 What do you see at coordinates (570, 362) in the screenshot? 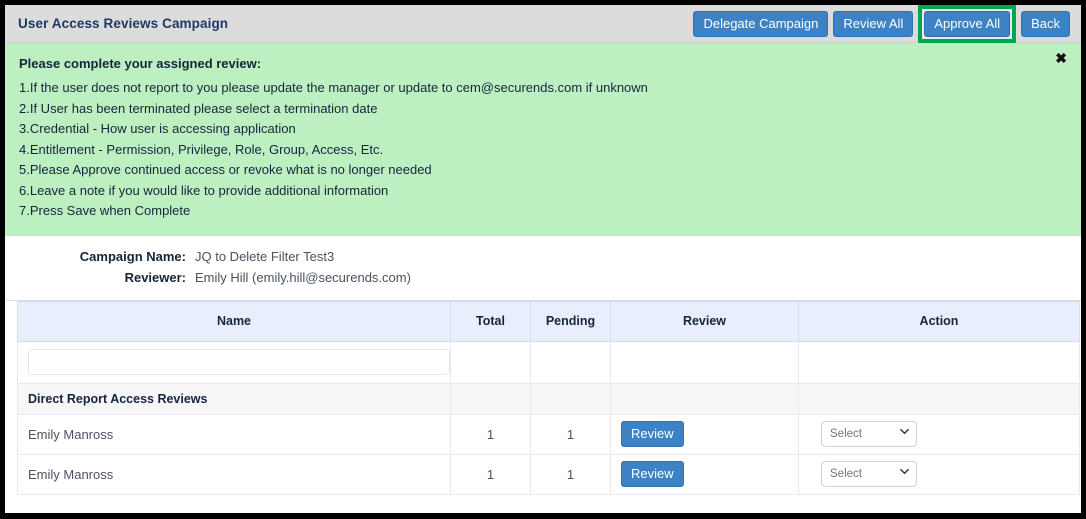
I see `filter-cell-pending` at bounding box center [570, 362].